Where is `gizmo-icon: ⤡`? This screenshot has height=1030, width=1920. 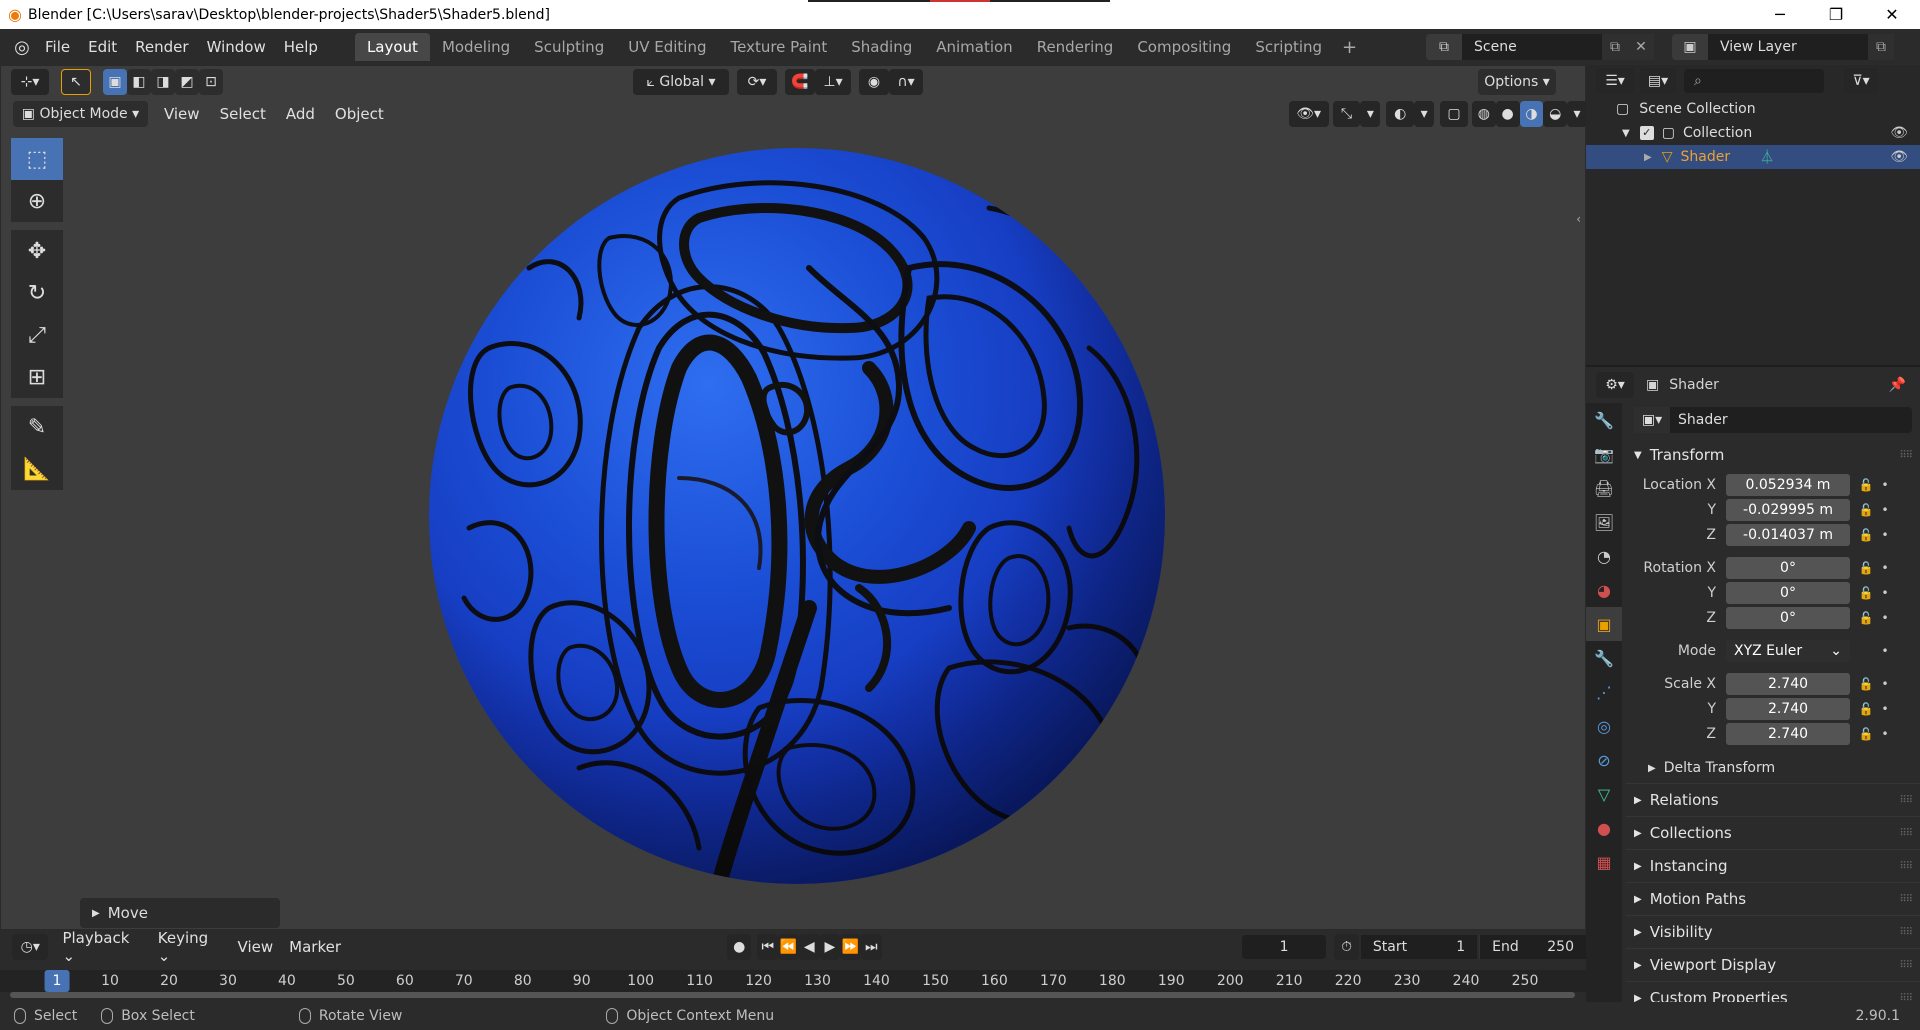
gizmo-icon: ⤡ is located at coordinates (1346, 114).